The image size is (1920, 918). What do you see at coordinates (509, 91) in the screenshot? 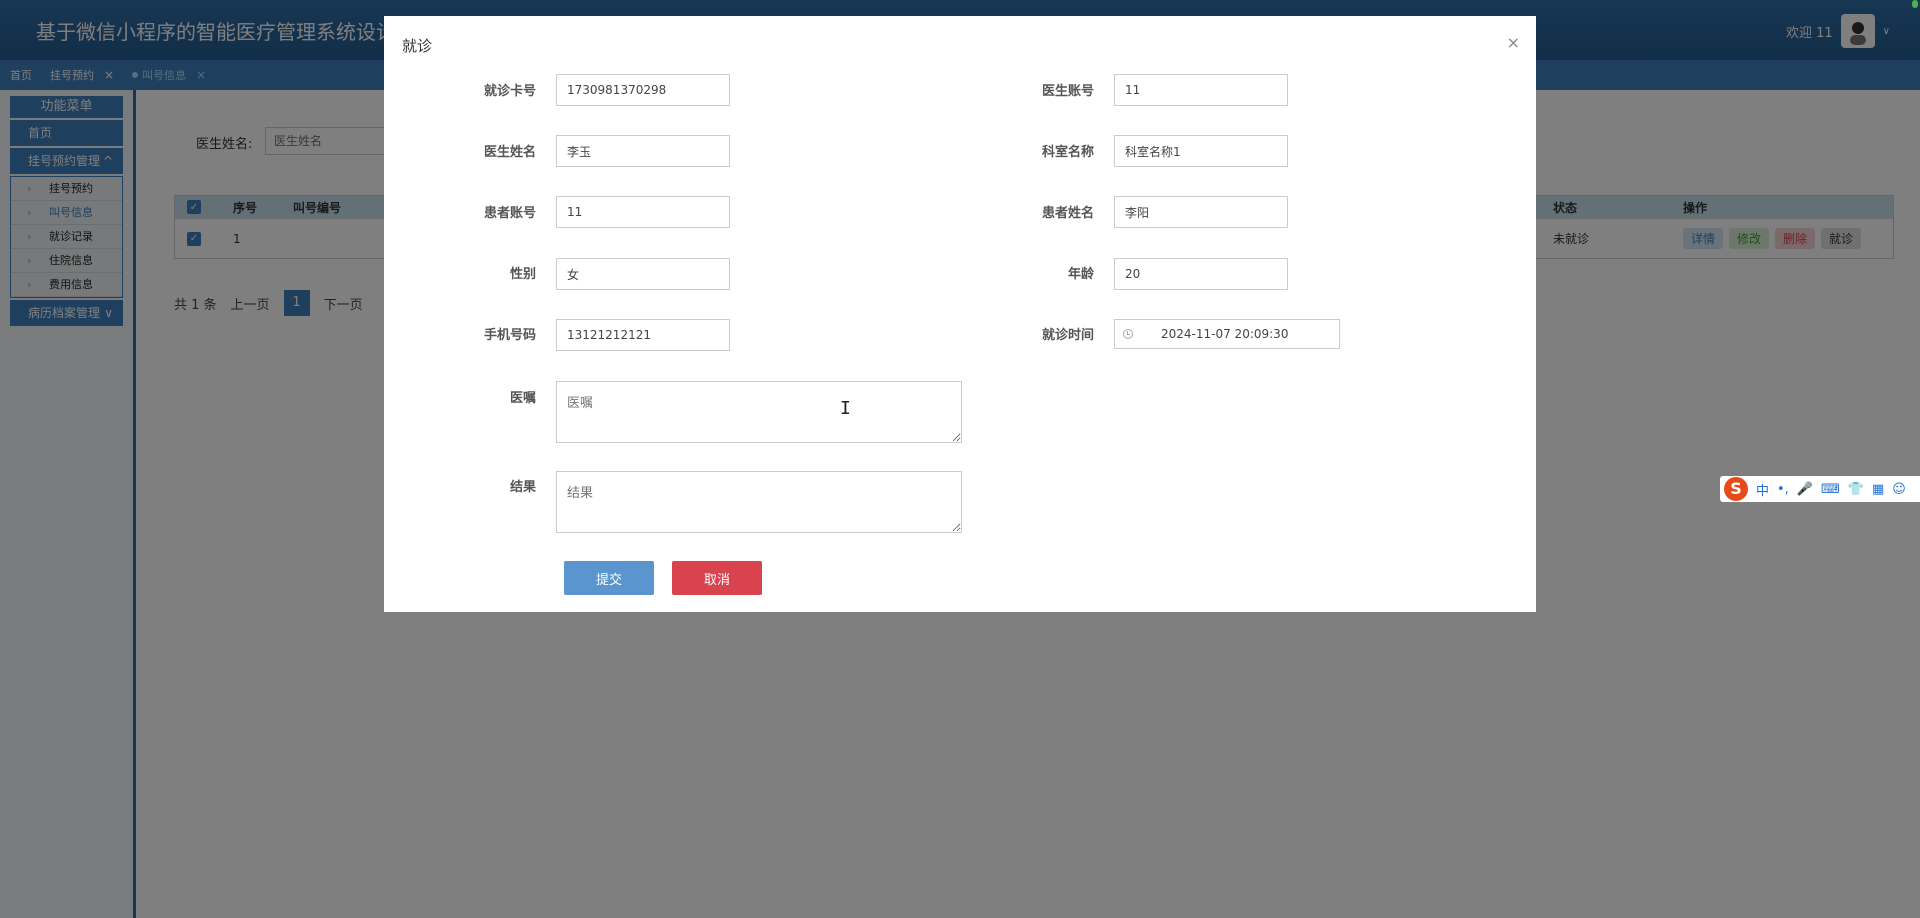
I see `card-label: 就诊卡号` at bounding box center [509, 91].